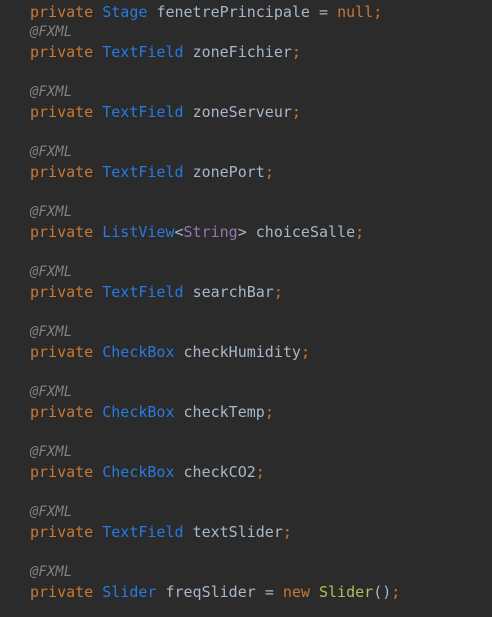 The image size is (492, 617). Describe the element at coordinates (233, 292) in the screenshot. I see `field-name: searchBar` at that location.